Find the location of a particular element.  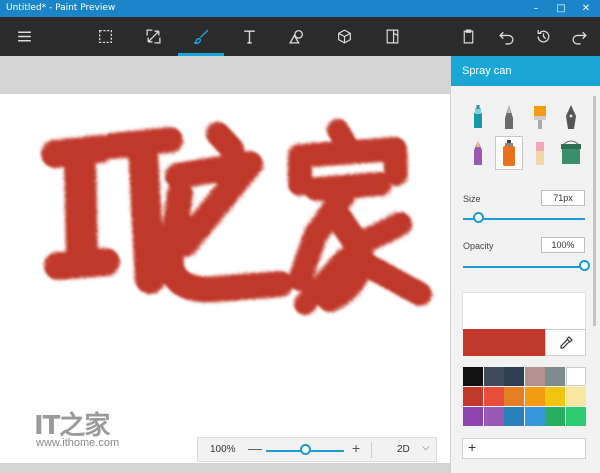

marker-brush-icon is located at coordinates (478, 117).